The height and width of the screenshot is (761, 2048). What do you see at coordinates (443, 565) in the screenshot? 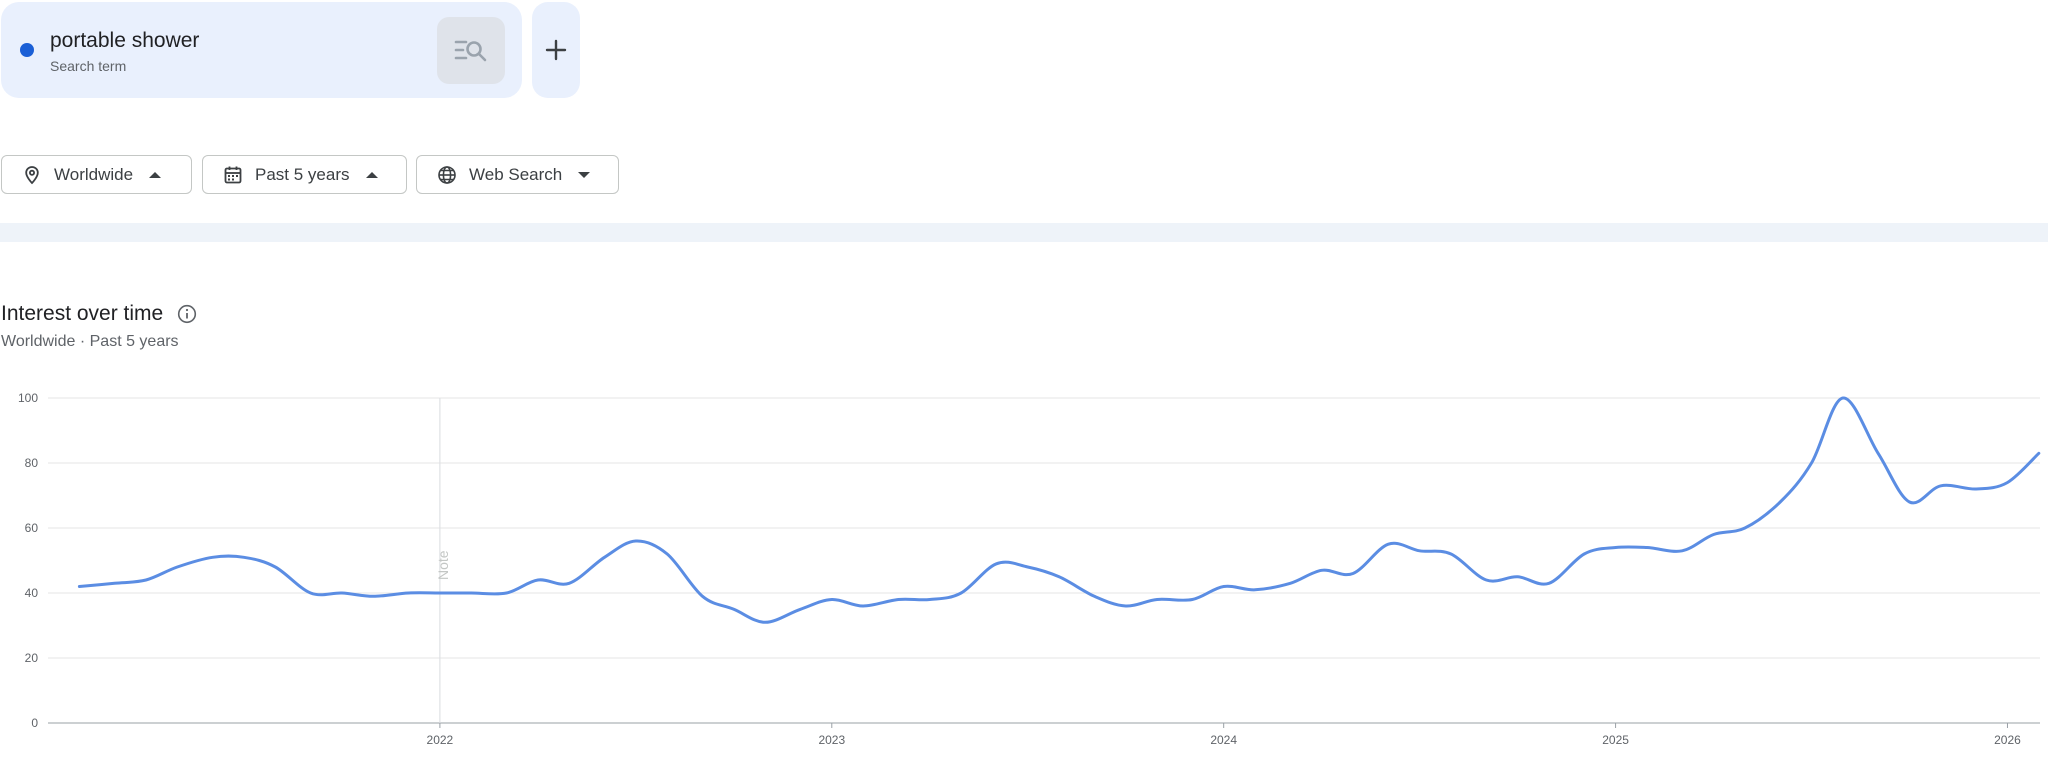
I see `annotation-label: Note` at bounding box center [443, 565].